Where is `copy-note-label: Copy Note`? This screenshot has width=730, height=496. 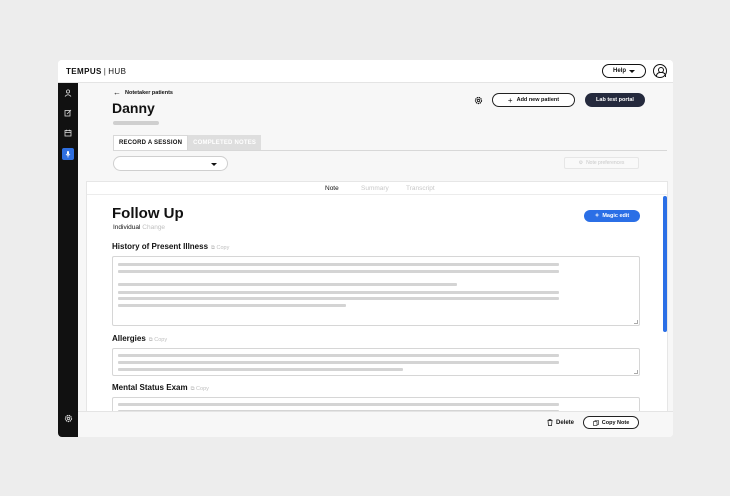
copy-note-label: Copy Note is located at coordinates (615, 422).